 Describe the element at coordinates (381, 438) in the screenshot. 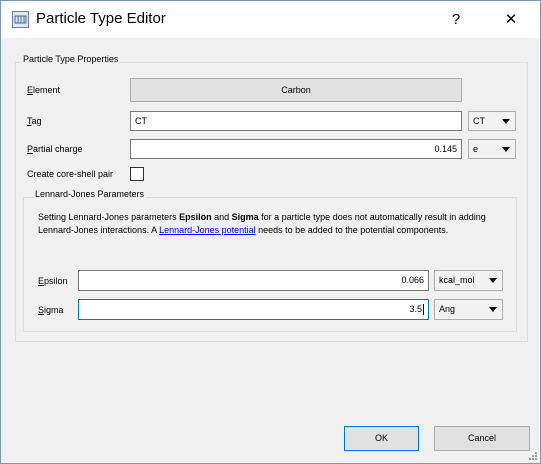

I see `ok-button: OK` at that location.